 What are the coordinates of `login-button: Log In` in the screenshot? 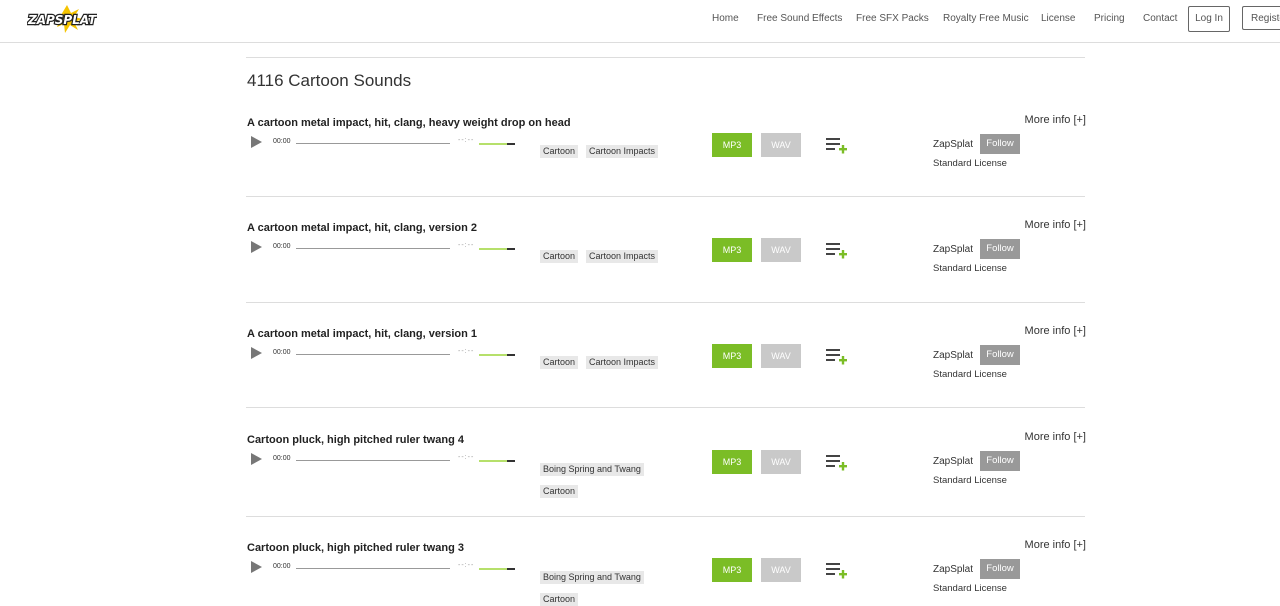 It's located at (1209, 19).